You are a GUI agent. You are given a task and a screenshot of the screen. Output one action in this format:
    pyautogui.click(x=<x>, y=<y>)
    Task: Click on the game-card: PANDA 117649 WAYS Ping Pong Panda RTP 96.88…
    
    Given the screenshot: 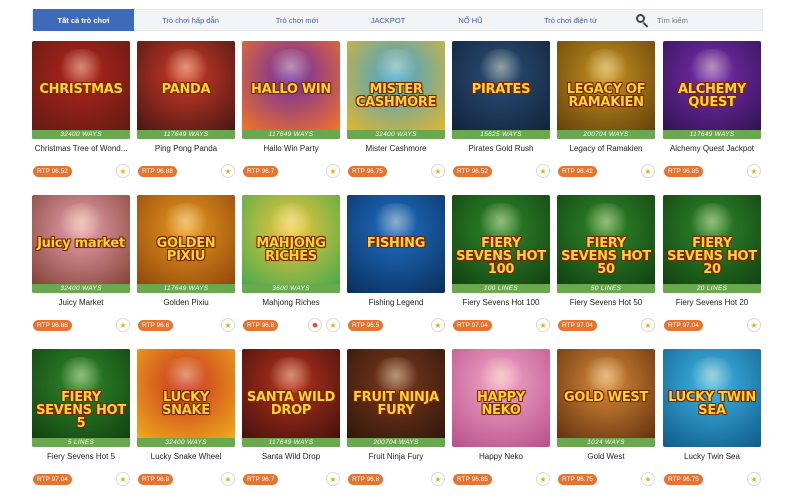 What is the action you would take?
    pyautogui.click(x=186, y=111)
    